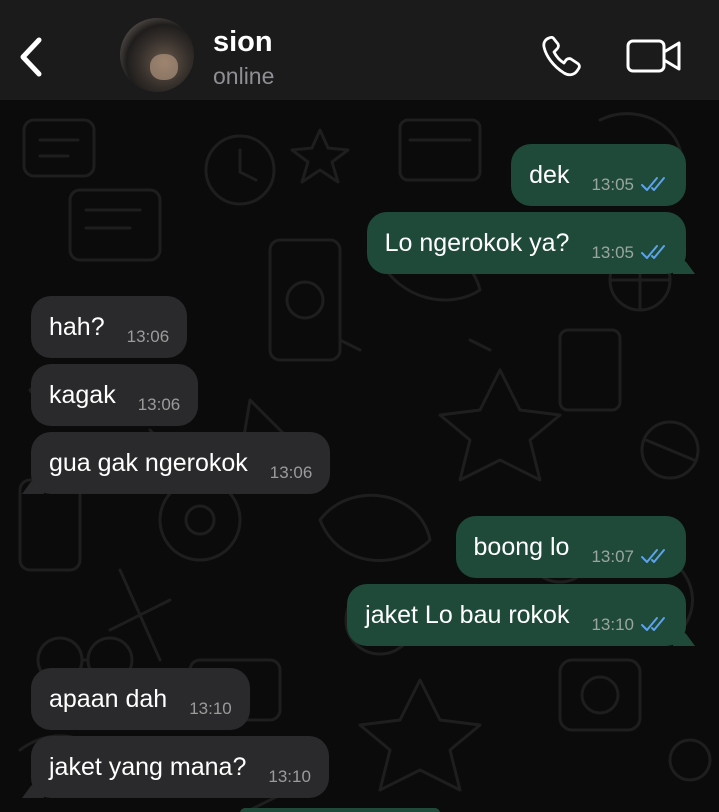 The image size is (719, 812). What do you see at coordinates (477, 242) in the screenshot?
I see `message-text: Lo ngerokok ya?` at bounding box center [477, 242].